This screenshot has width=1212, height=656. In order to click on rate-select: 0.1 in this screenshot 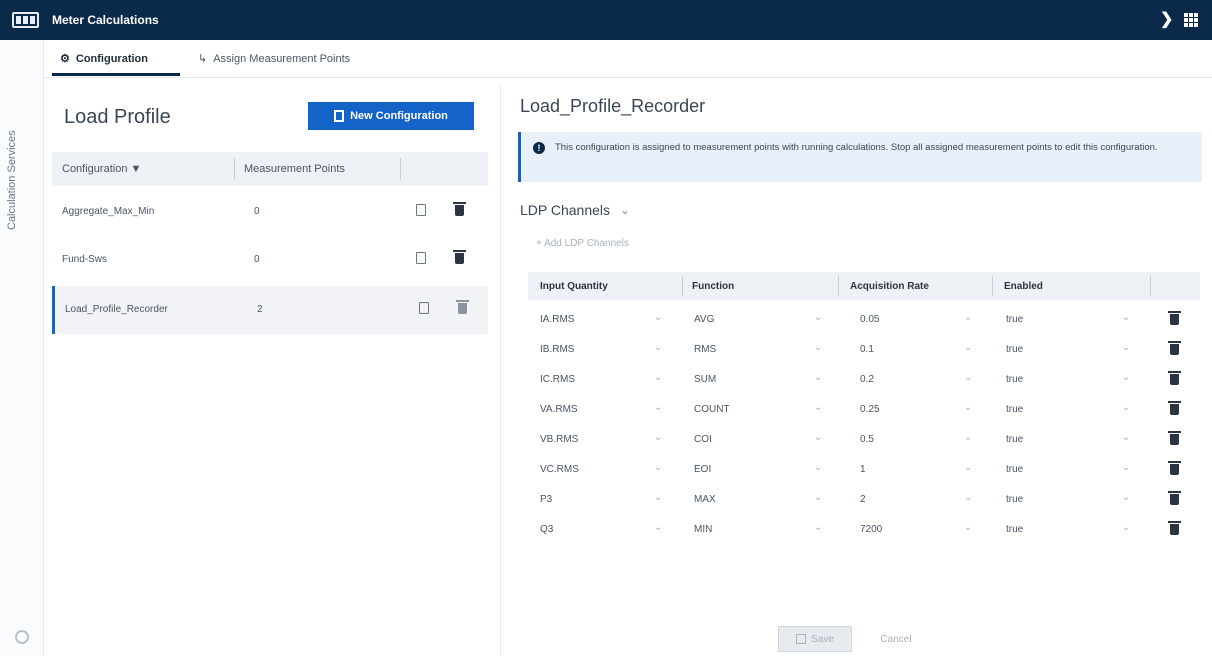, I will do `click(867, 349)`.